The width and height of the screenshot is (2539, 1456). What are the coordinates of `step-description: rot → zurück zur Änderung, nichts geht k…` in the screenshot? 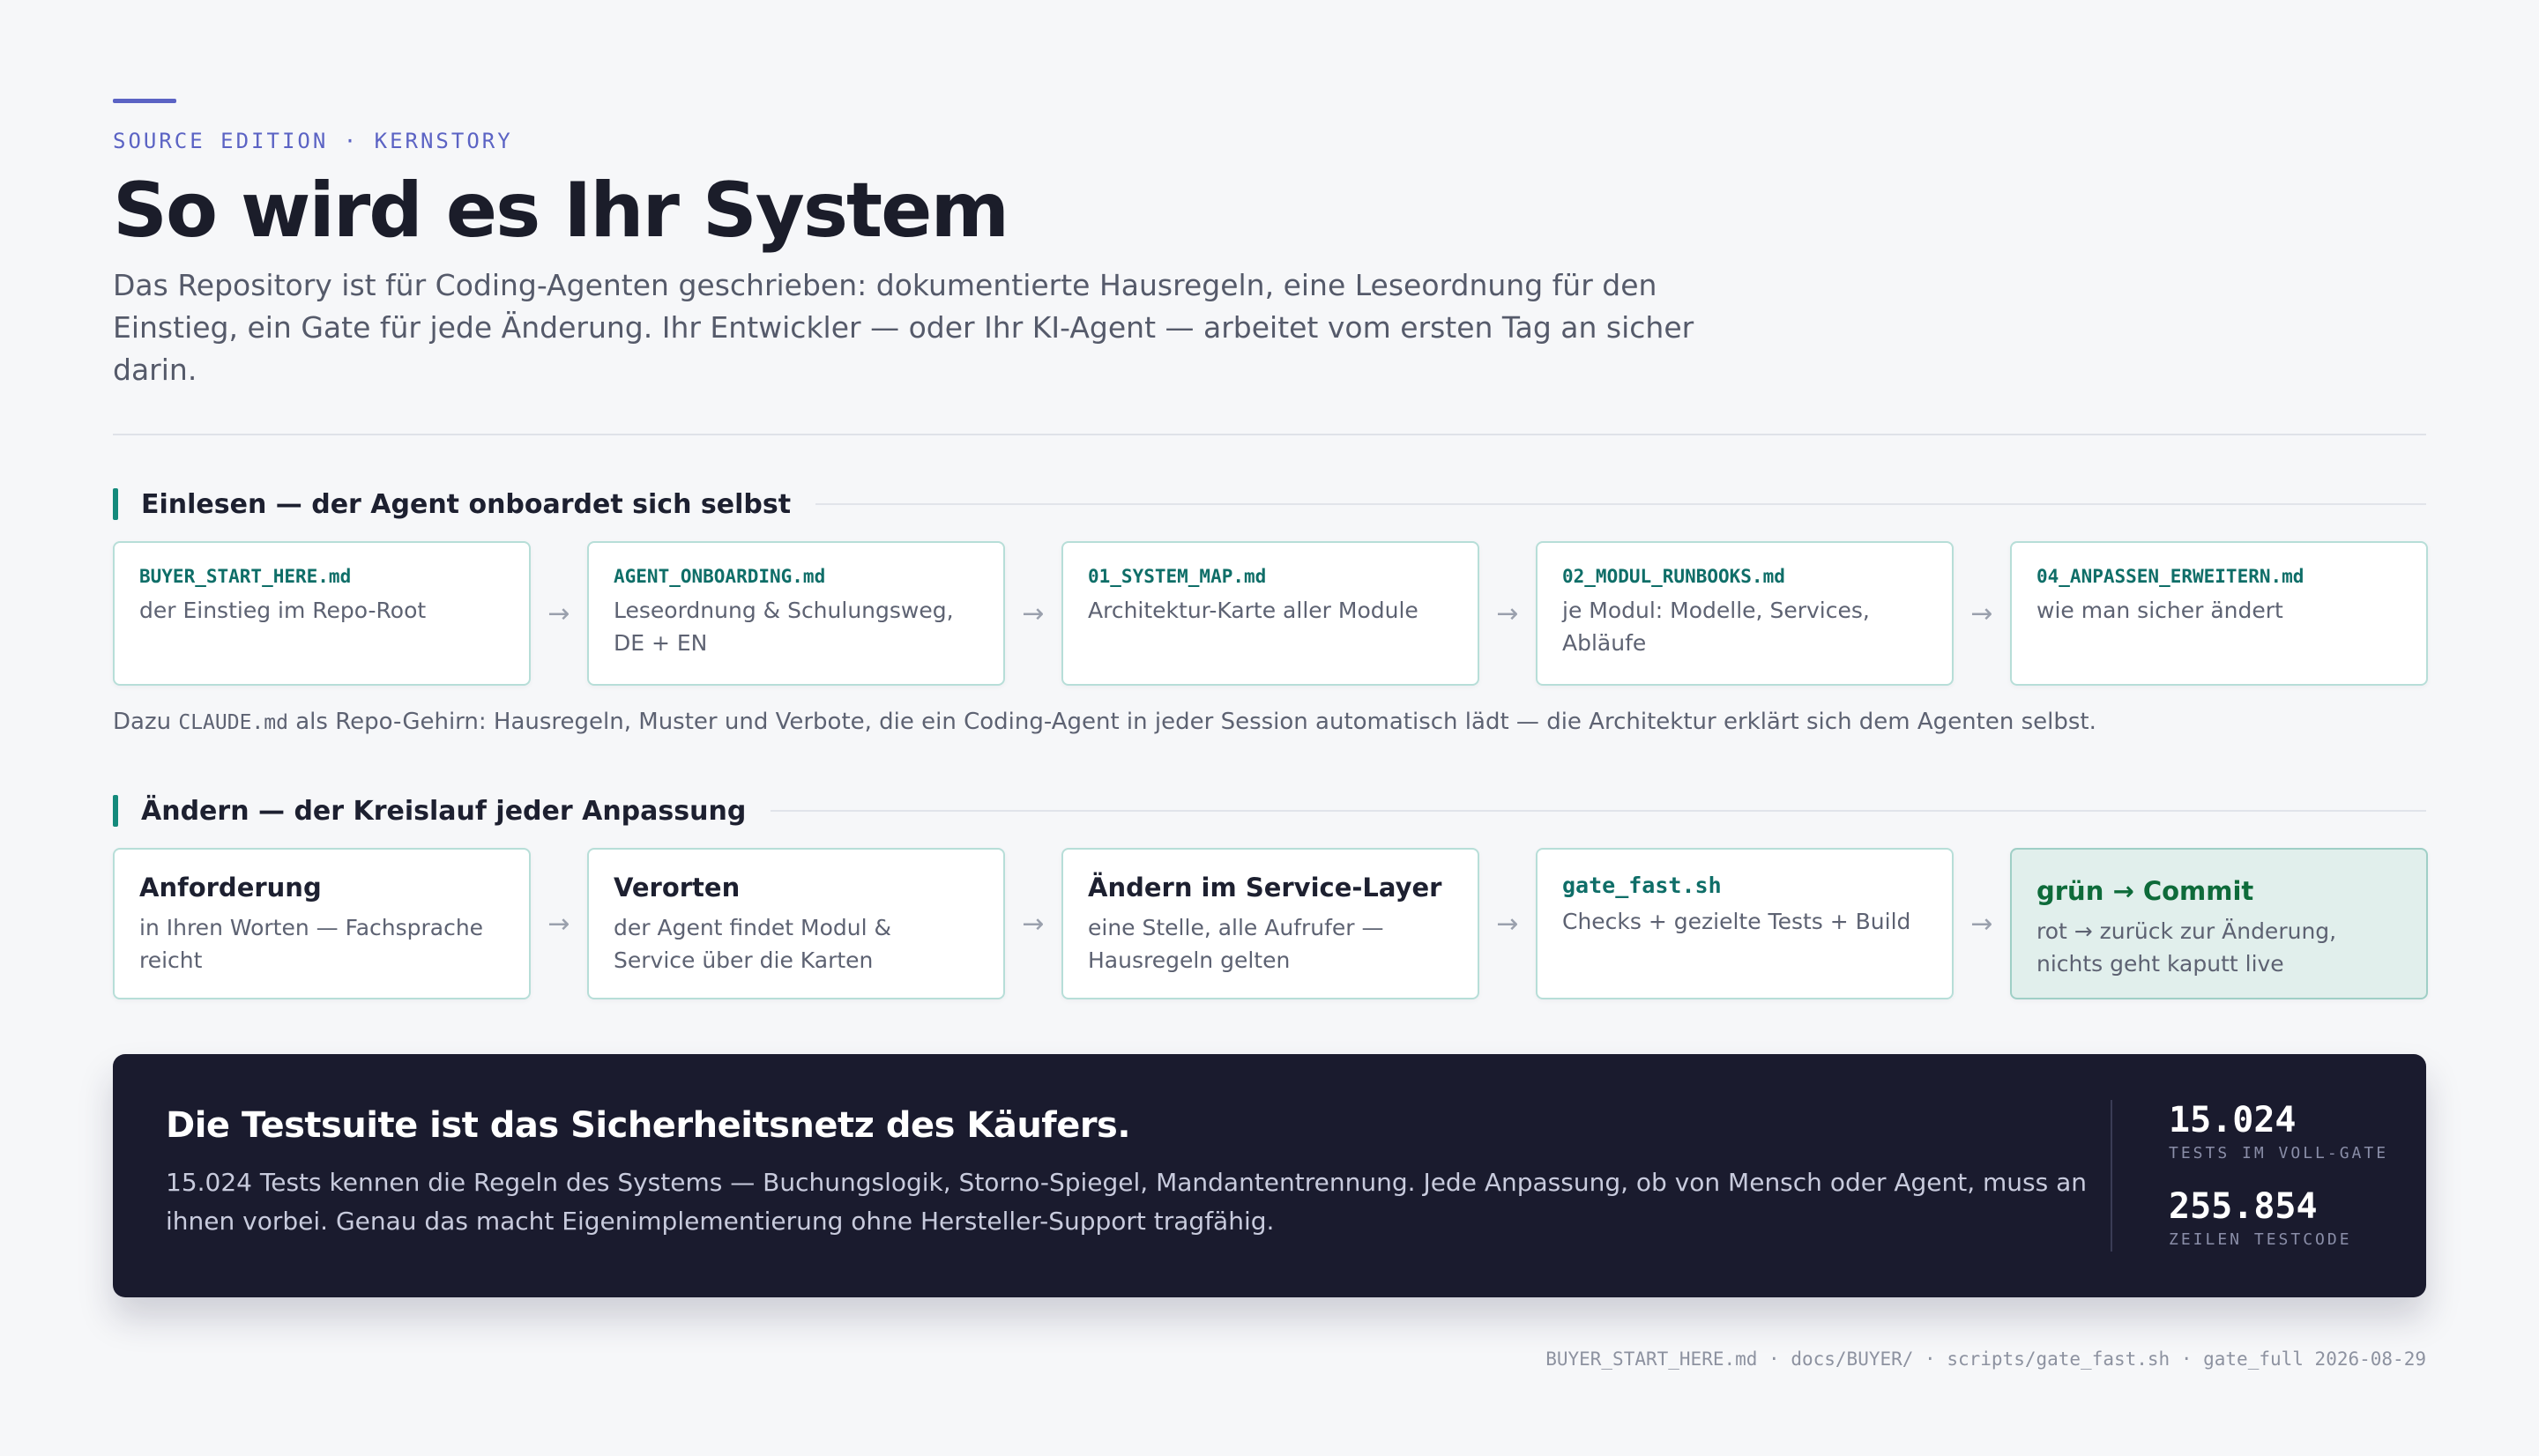 It's located at (2186, 947).